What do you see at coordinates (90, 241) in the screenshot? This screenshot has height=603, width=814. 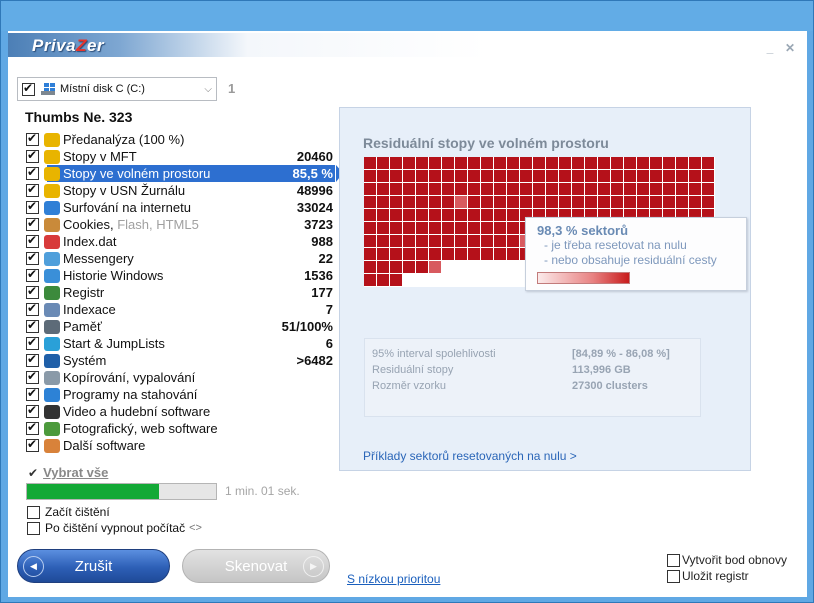 I see `task-label: Index.dat` at bounding box center [90, 241].